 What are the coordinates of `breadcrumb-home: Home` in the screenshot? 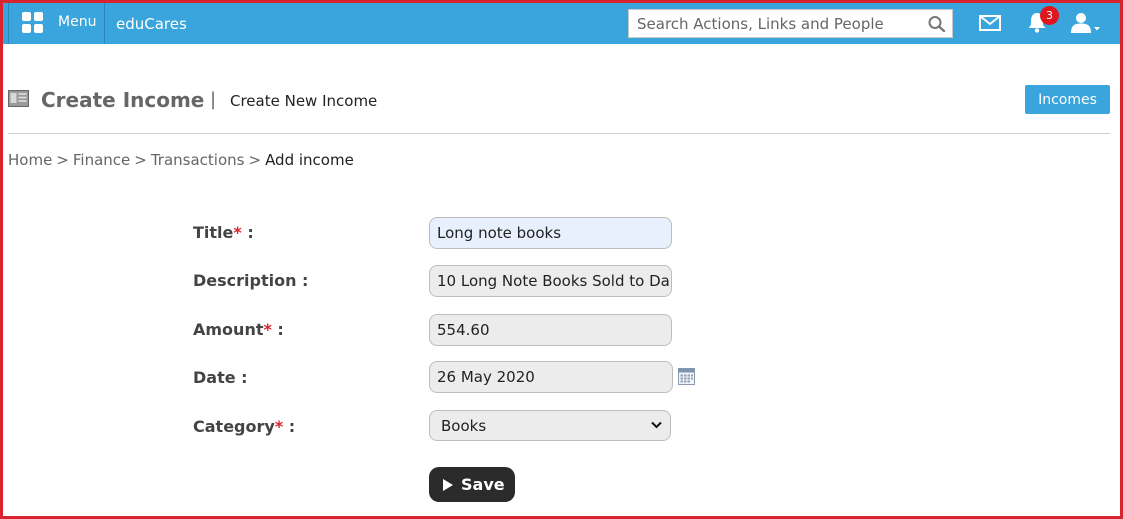 It's located at (30, 160).